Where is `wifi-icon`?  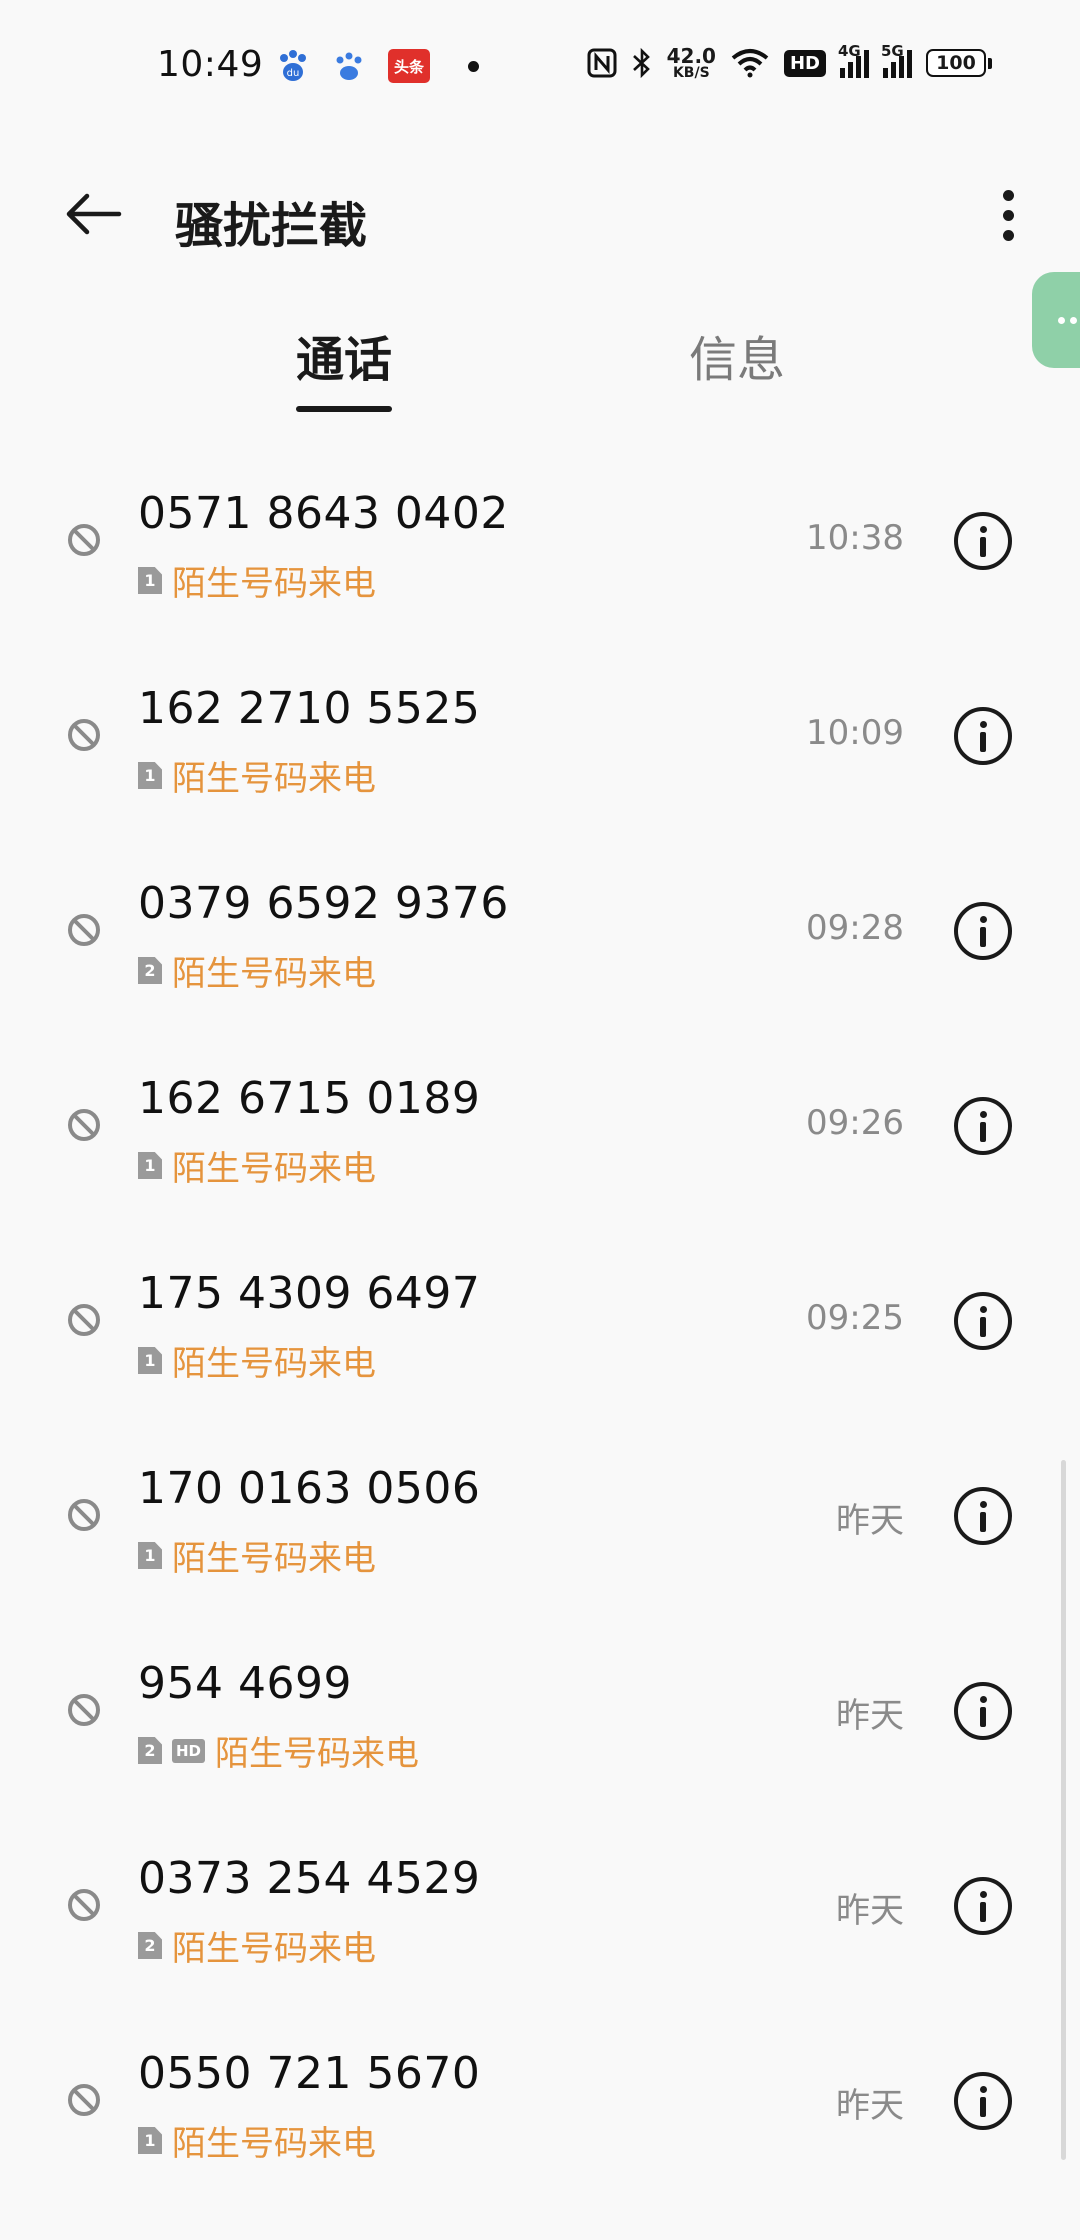
wifi-icon is located at coordinates (750, 63).